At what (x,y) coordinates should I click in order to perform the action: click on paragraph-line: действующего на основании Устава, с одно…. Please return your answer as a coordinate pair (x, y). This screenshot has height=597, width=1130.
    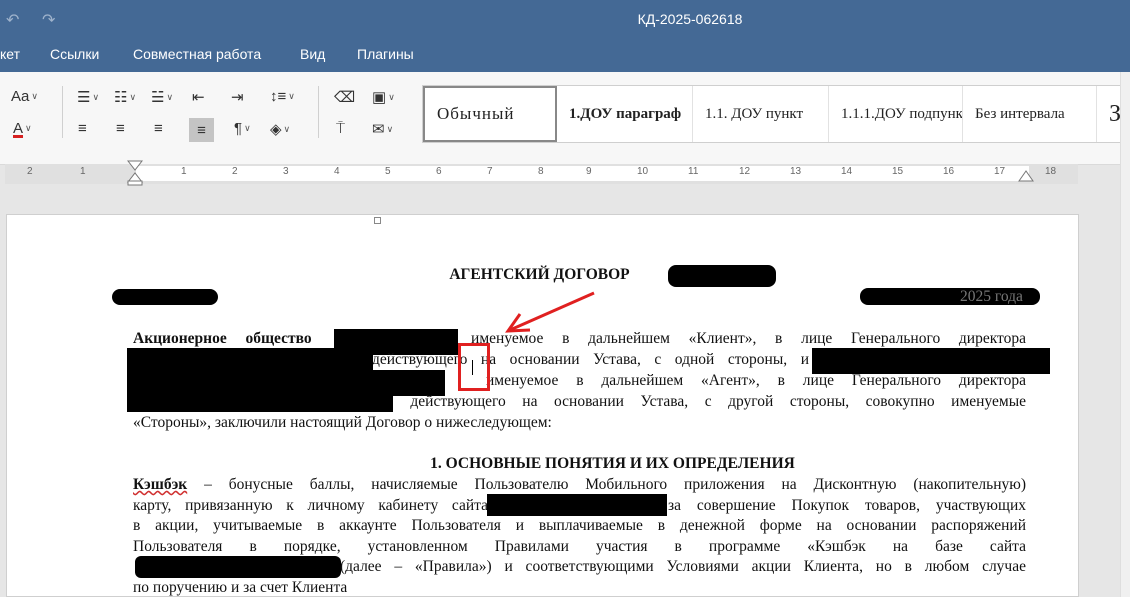
    Looking at the image, I should click on (590, 360).